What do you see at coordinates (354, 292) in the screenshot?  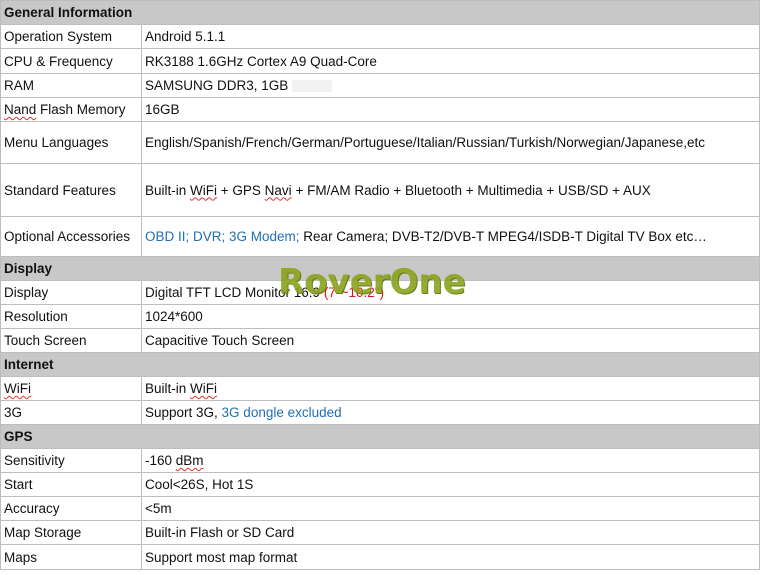 I see `display-value-b: (7"~10.2")` at bounding box center [354, 292].